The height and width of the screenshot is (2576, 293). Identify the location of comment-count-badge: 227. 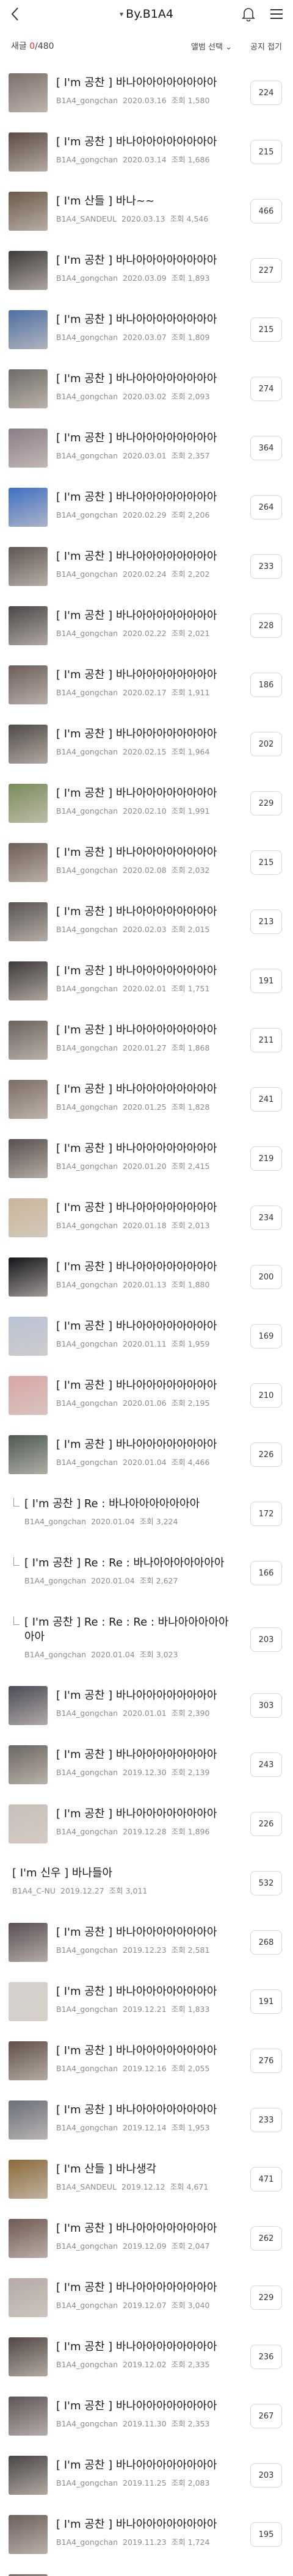
(266, 270).